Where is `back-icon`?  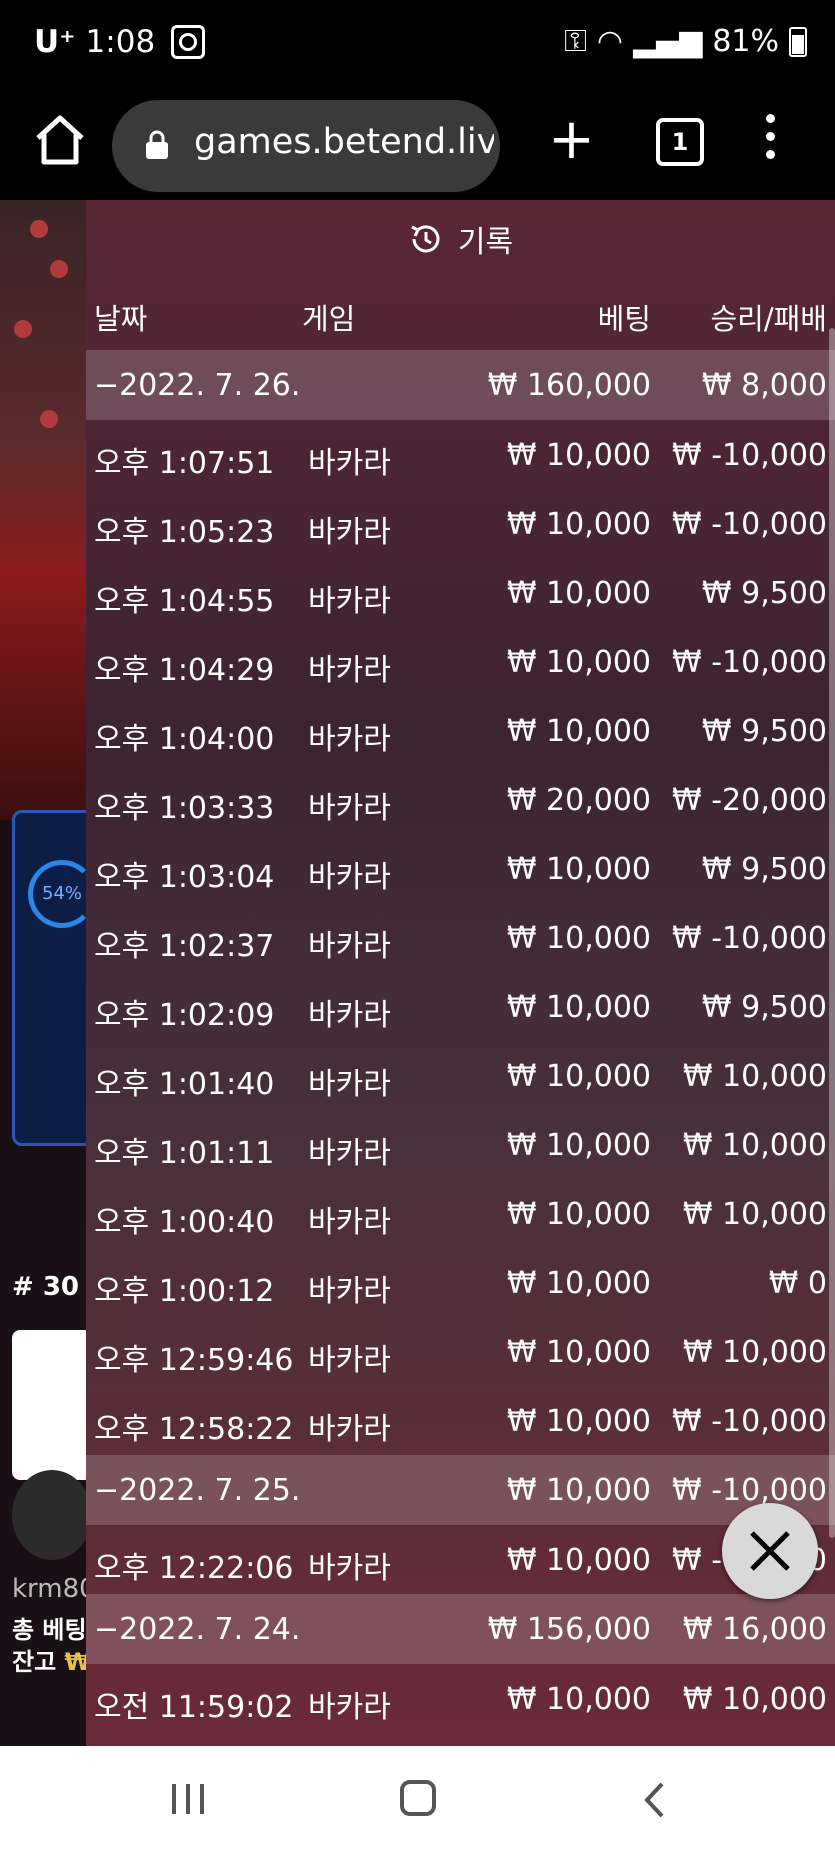 back-icon is located at coordinates (654, 1800).